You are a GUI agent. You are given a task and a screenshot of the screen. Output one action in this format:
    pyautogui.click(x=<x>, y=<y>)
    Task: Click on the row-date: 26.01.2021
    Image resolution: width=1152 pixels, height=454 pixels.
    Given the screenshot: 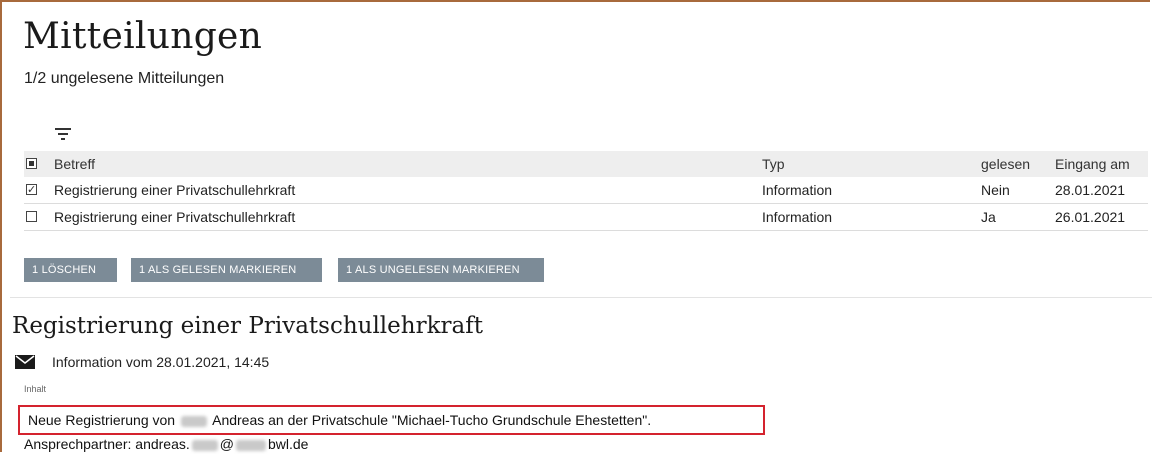 What is the action you would take?
    pyautogui.click(x=1090, y=217)
    